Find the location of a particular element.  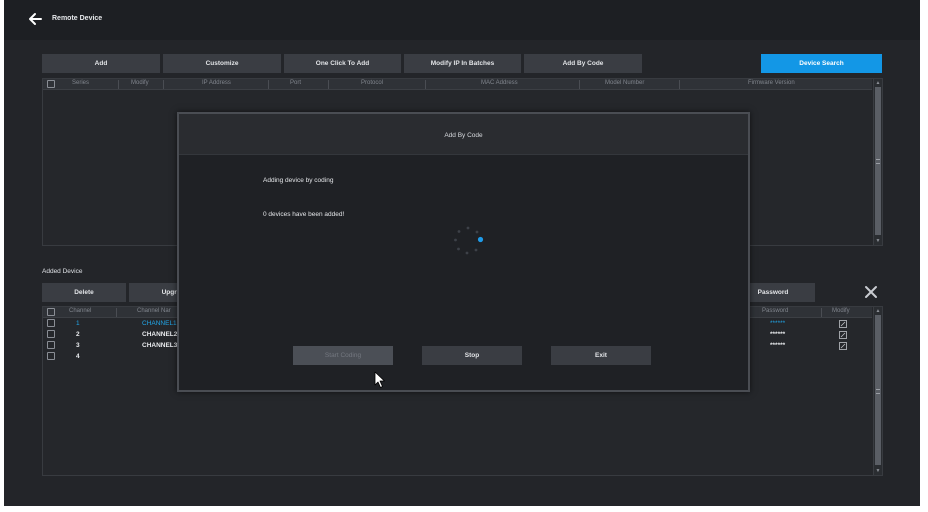

column-header: Password is located at coordinates (775, 311).